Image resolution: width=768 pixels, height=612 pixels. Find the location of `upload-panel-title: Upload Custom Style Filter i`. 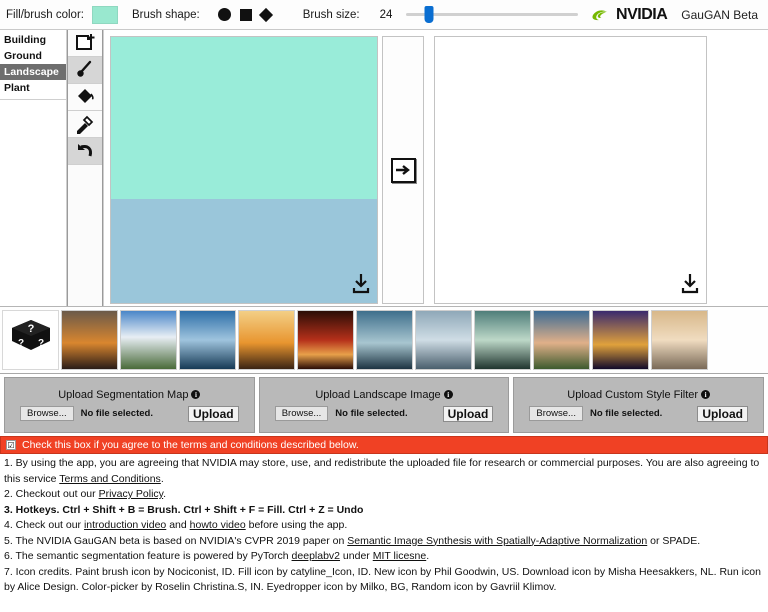

upload-panel-title: Upload Custom Style Filter i is located at coordinates (639, 394).